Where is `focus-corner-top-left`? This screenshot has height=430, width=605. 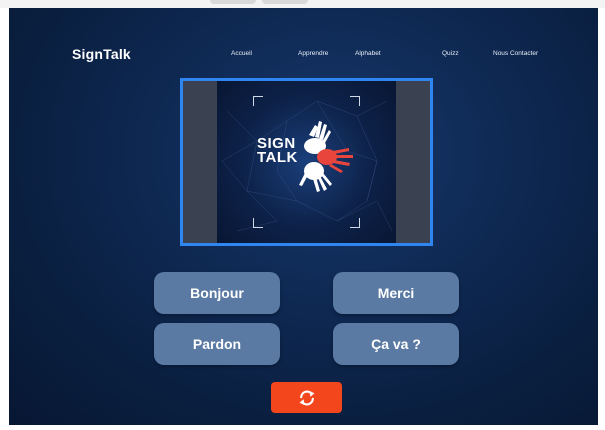
focus-corner-top-left is located at coordinates (258, 101).